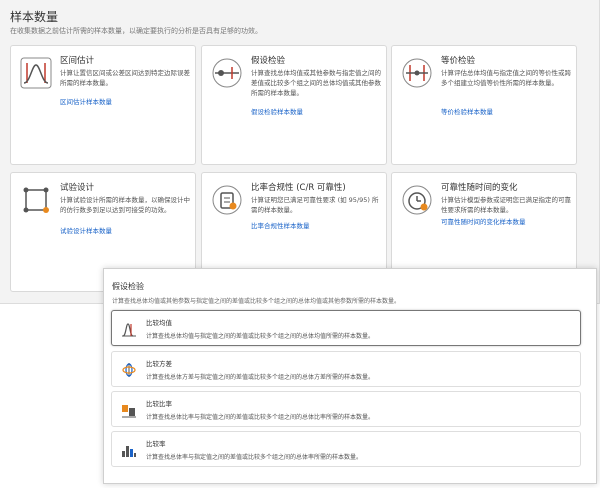  I want to click on reliability-time-link: 可靠性随时间的变化样本数量, so click(483, 221).